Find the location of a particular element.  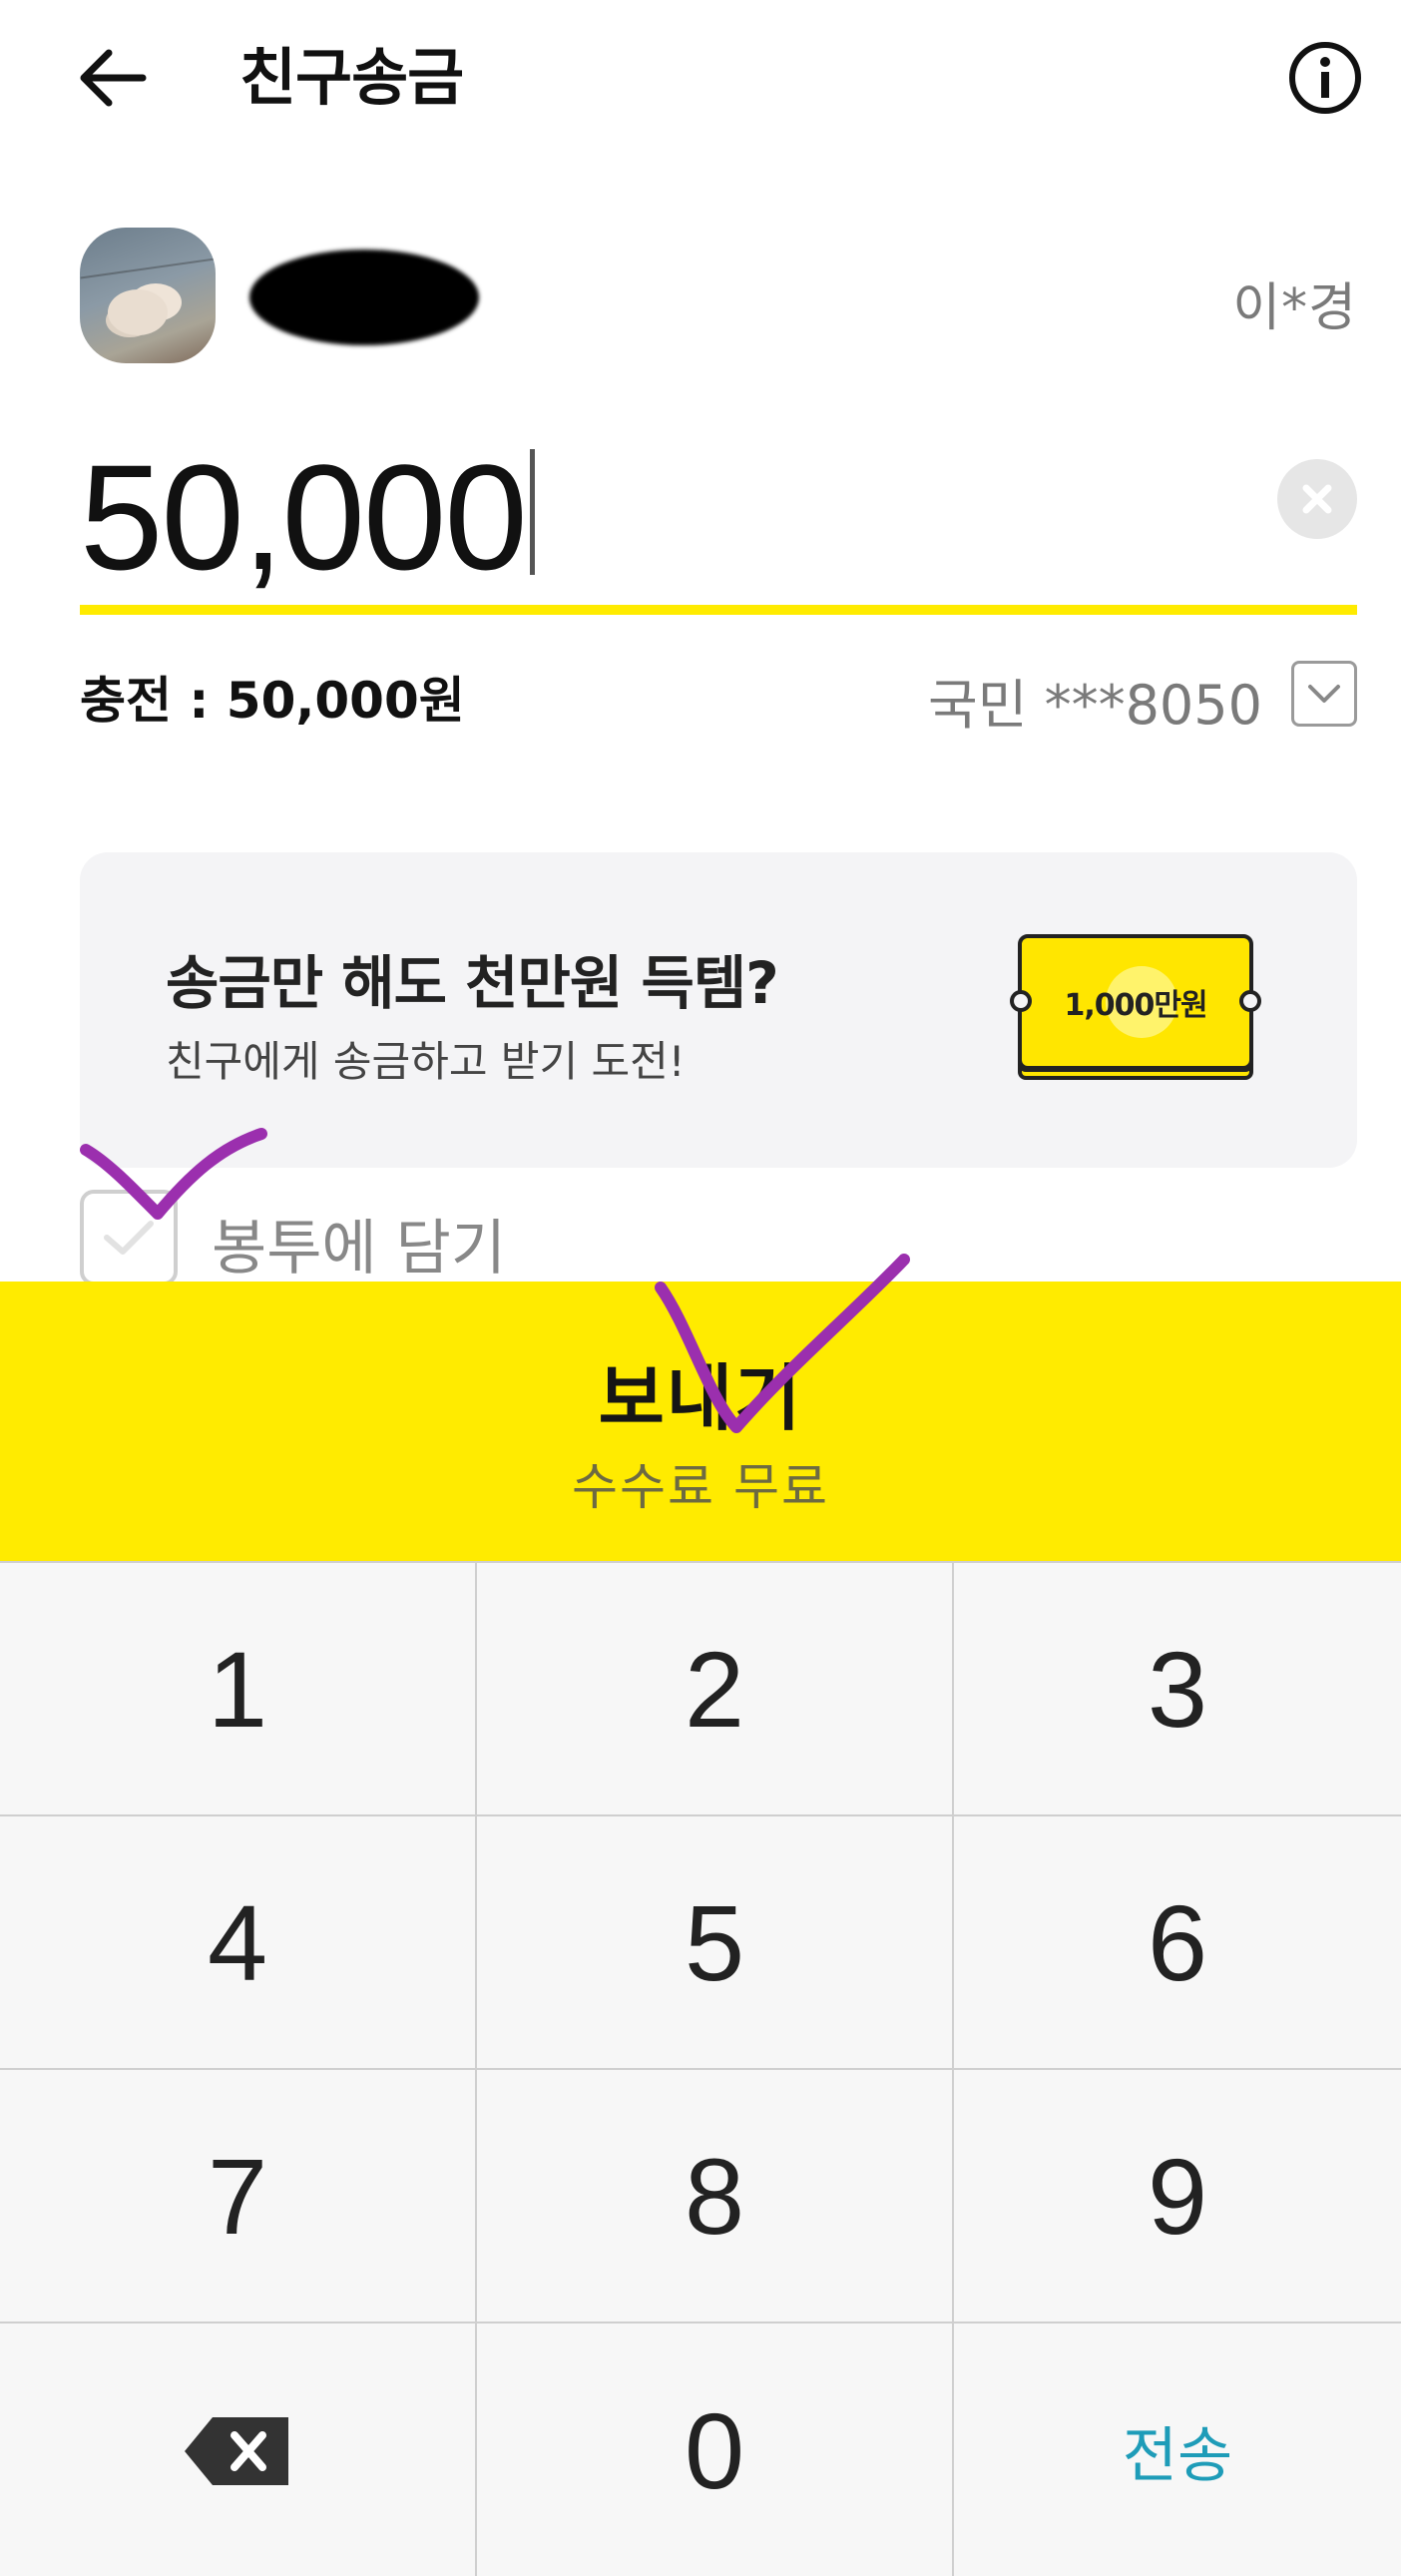

key-1: 1 is located at coordinates (238, 1690).